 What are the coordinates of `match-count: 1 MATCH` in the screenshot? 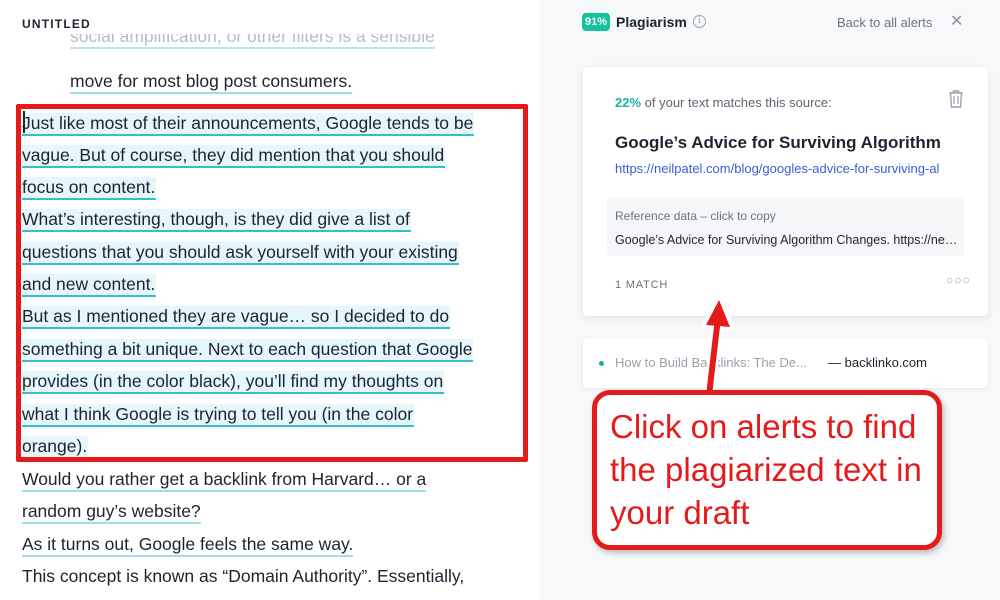 It's located at (642, 285).